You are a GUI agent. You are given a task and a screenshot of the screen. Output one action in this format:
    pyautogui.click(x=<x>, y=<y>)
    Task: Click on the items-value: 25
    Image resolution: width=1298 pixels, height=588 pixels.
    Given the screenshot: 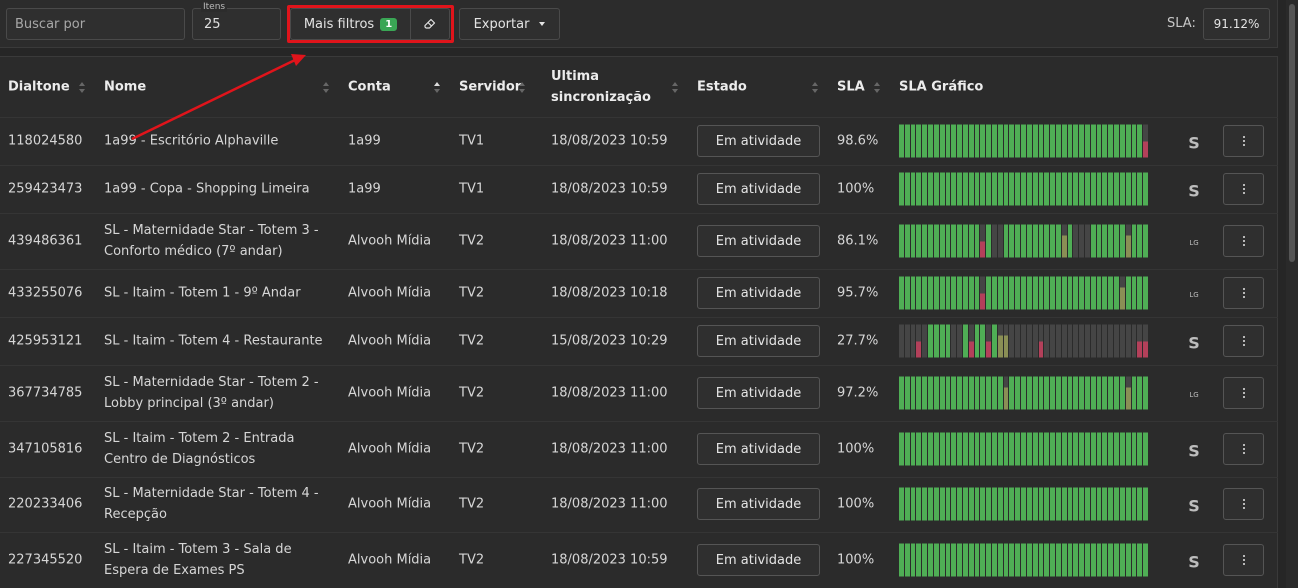 What is the action you would take?
    pyautogui.click(x=212, y=24)
    